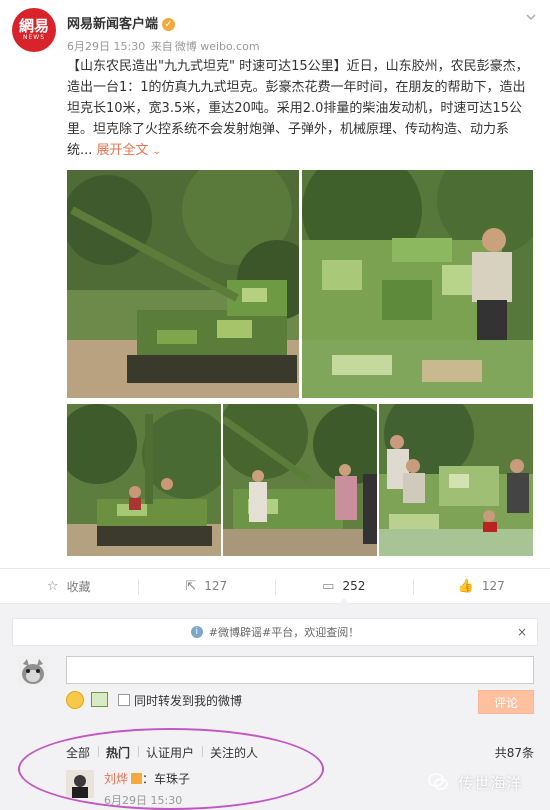 This screenshot has height=810, width=550. What do you see at coordinates (124, 700) in the screenshot?
I see `repost-checkbox` at bounding box center [124, 700].